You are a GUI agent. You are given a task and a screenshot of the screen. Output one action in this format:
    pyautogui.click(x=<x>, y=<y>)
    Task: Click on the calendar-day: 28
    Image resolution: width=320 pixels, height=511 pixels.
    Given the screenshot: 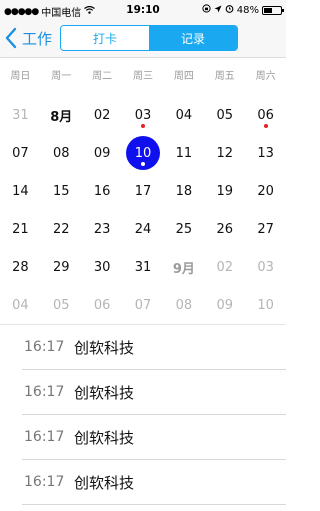 What is the action you would take?
    pyautogui.click(x=20, y=267)
    